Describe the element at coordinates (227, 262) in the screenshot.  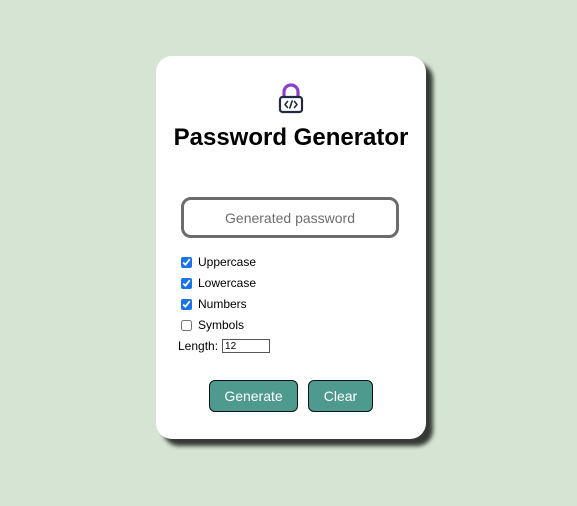
I see `uppercase-label: Uppercase` at that location.